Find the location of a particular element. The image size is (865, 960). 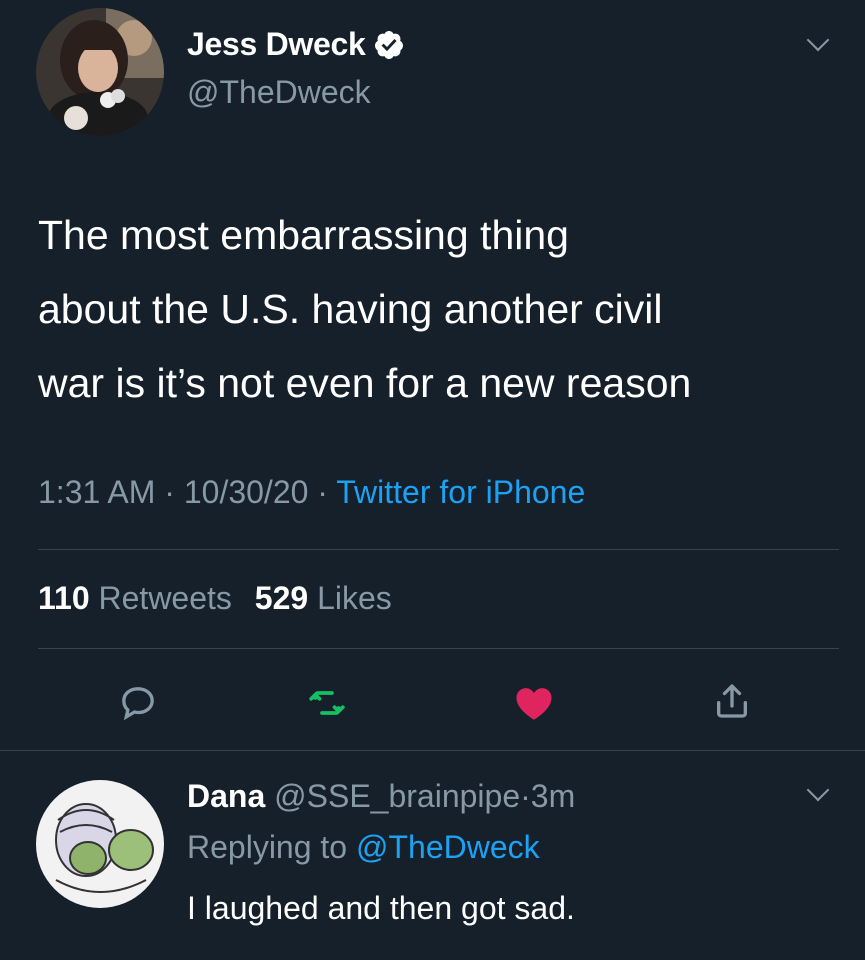

reply-header: Dana @SSE_brainpipe·3m is located at coordinates (381, 796).